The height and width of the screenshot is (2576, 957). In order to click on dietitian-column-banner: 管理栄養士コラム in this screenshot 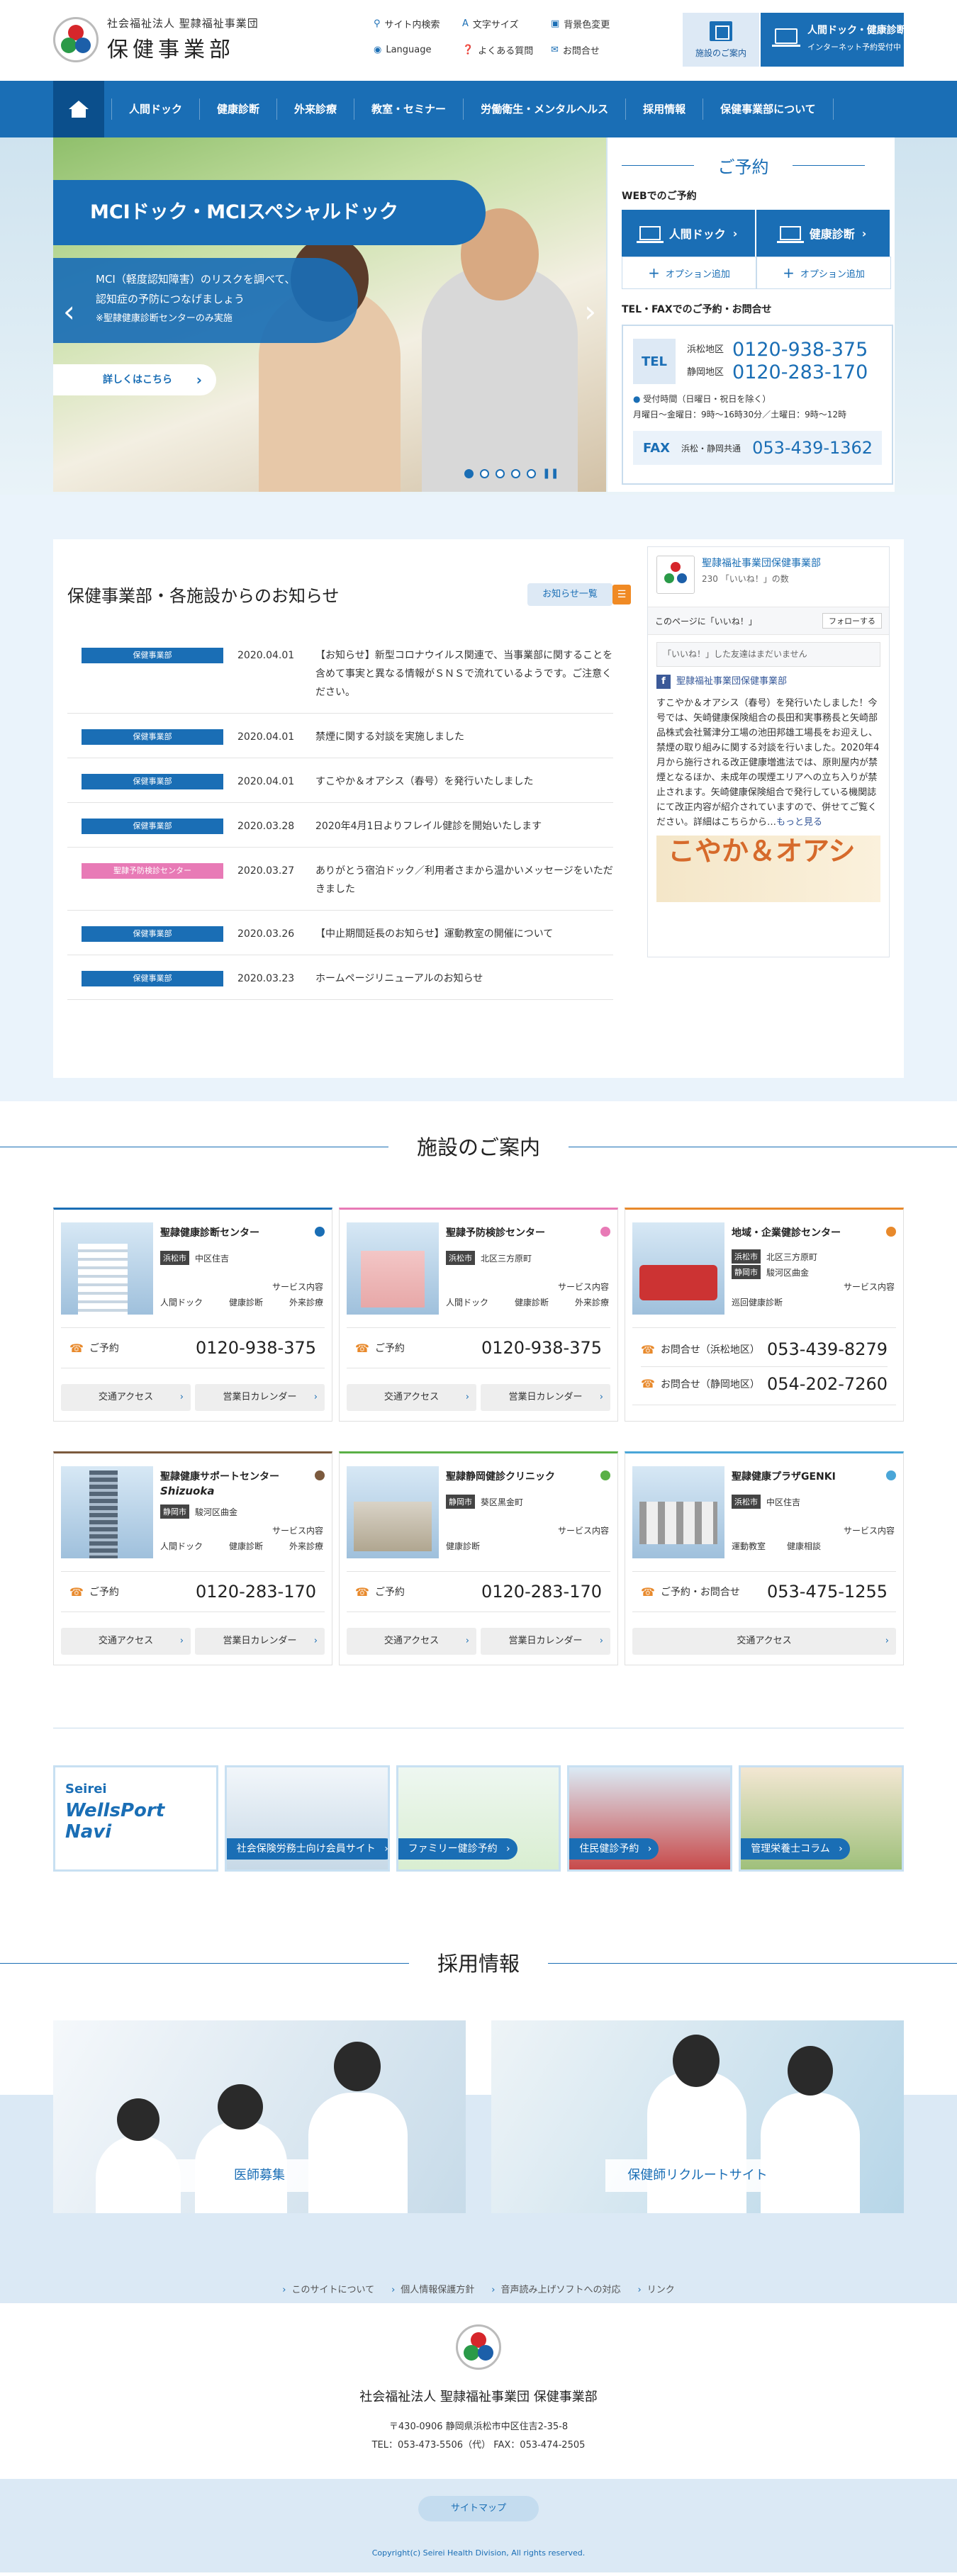, I will do `click(821, 1818)`.